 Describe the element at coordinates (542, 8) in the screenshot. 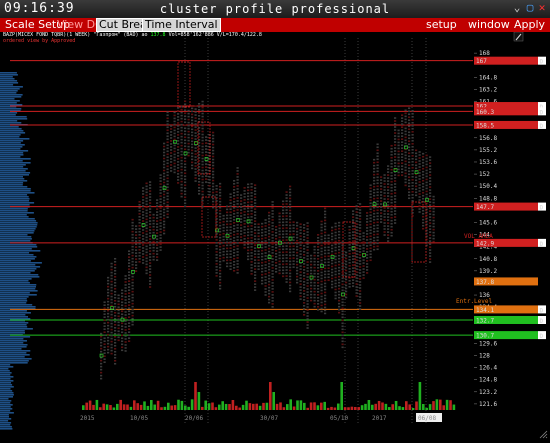

I see `close-icon: ✕` at that location.